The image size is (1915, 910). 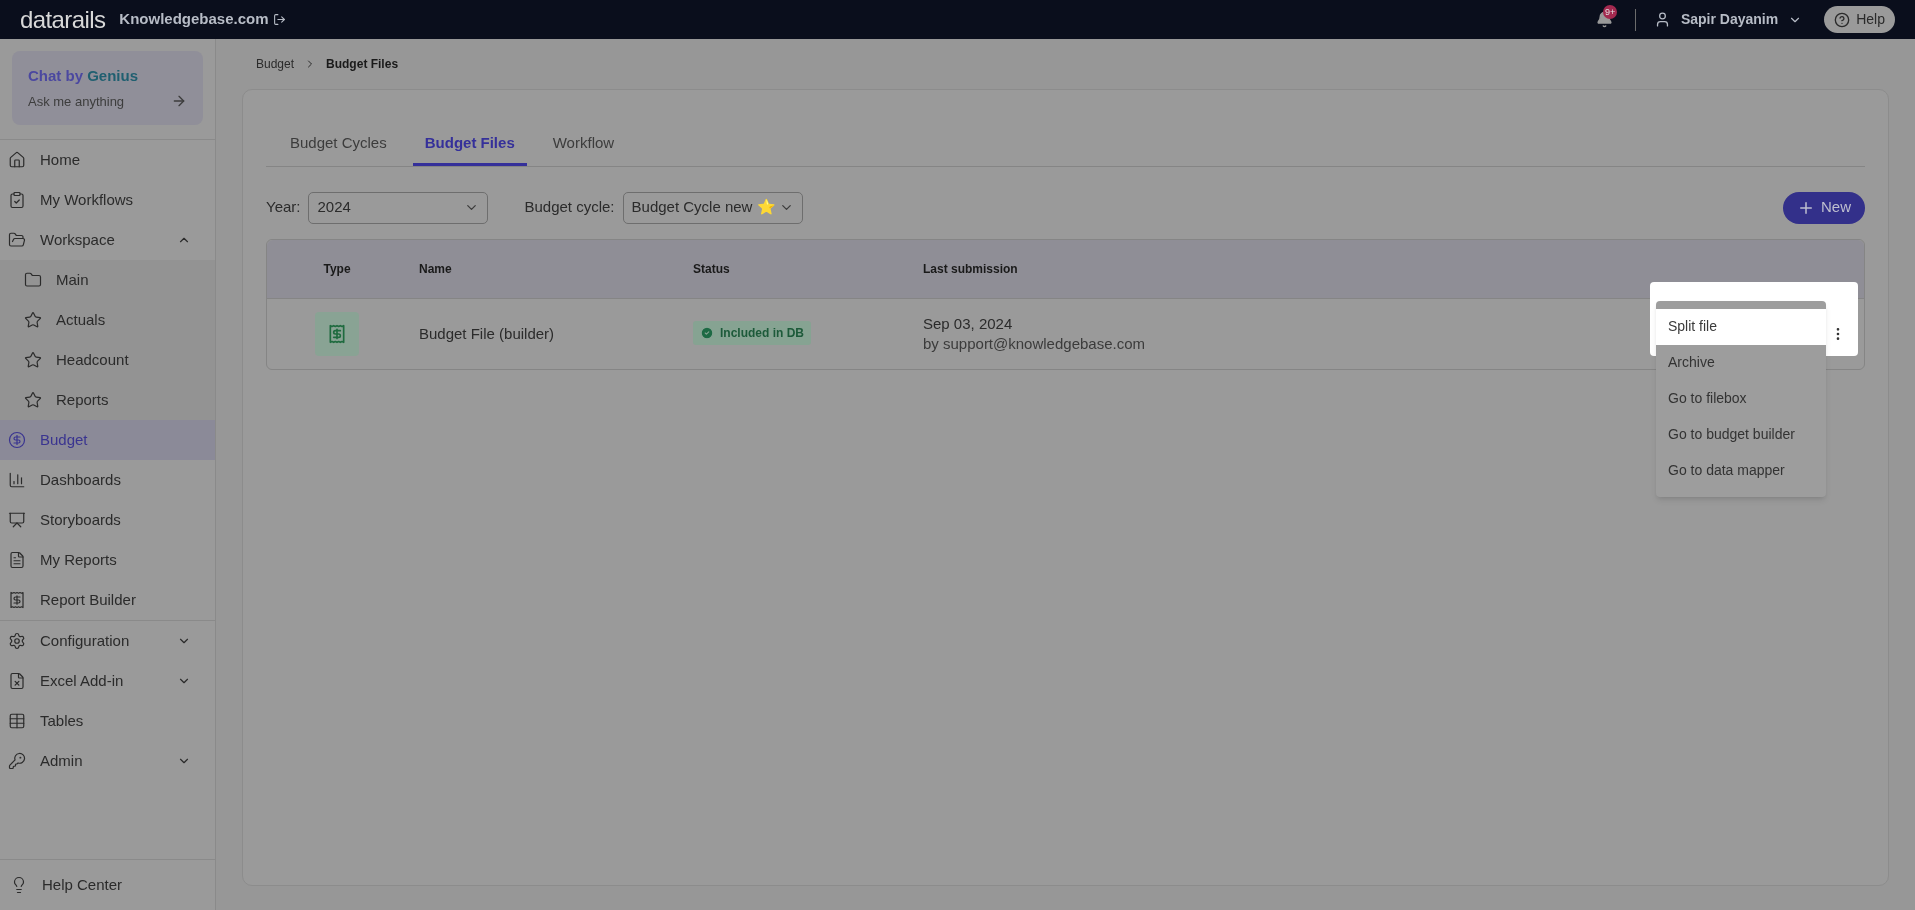 I want to click on presentation-icon, so click(x=17, y=520).